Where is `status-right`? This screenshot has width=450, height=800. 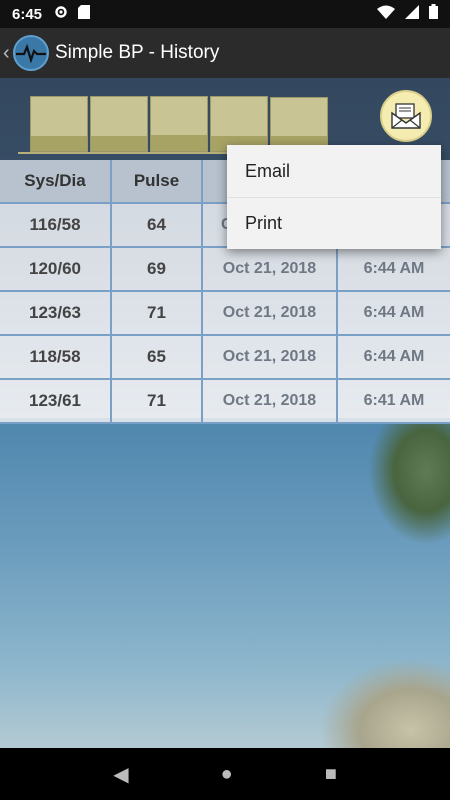
status-right is located at coordinates (407, 14).